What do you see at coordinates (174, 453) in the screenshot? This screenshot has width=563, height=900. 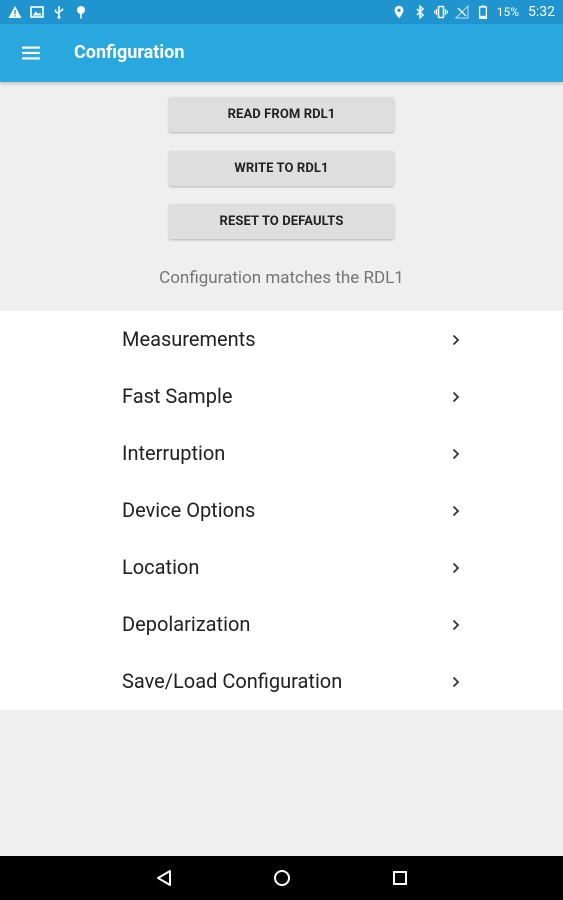 I see `menu-item-label: Interruption` at bounding box center [174, 453].